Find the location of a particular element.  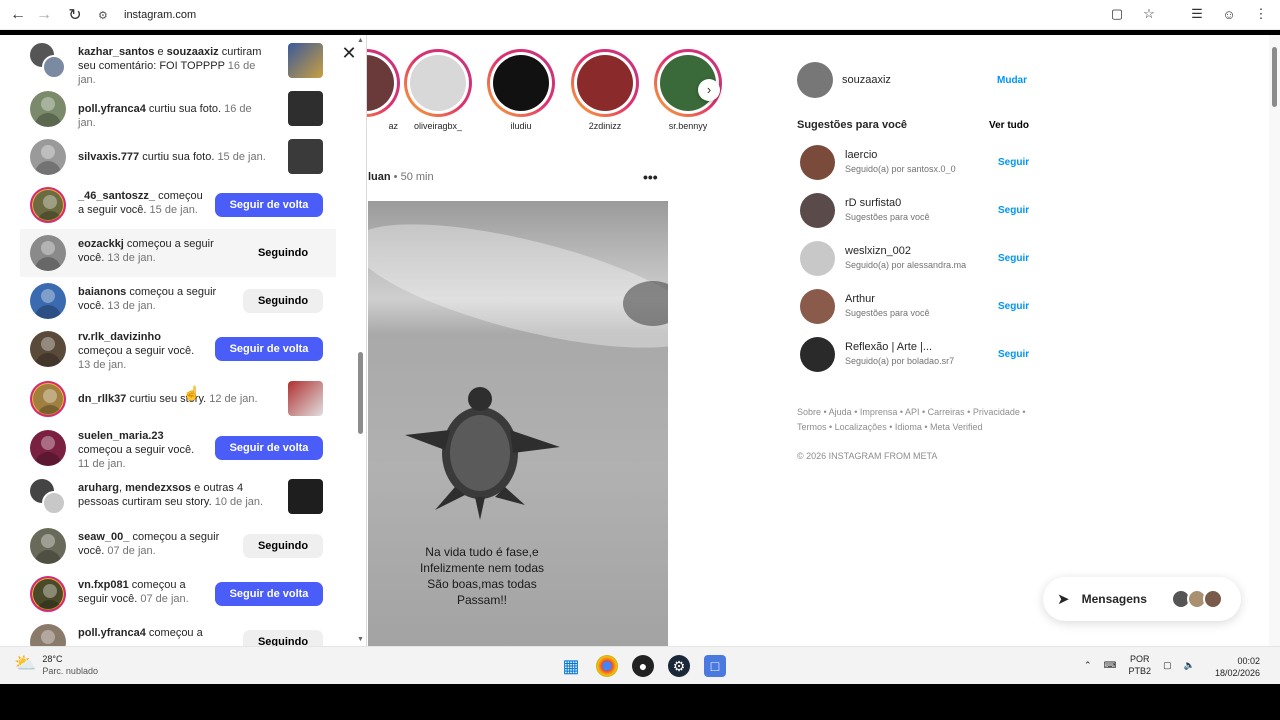

notification-user: suelen_maria.23 is located at coordinates (121, 436).